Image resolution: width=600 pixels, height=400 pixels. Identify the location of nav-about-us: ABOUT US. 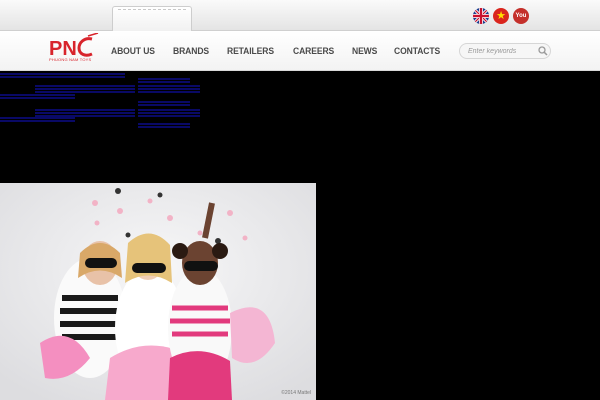
(140, 51).